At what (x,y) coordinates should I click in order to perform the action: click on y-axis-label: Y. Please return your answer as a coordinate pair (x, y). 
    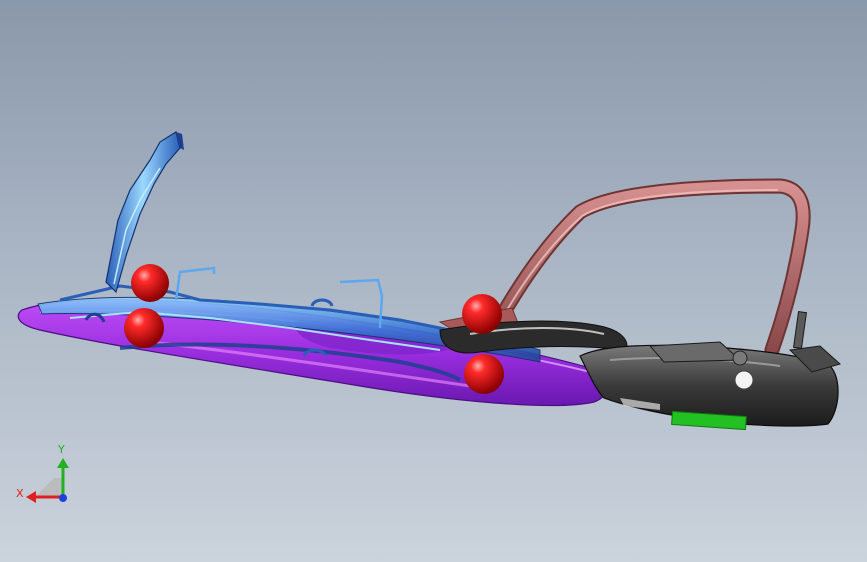
    Looking at the image, I should click on (61, 449).